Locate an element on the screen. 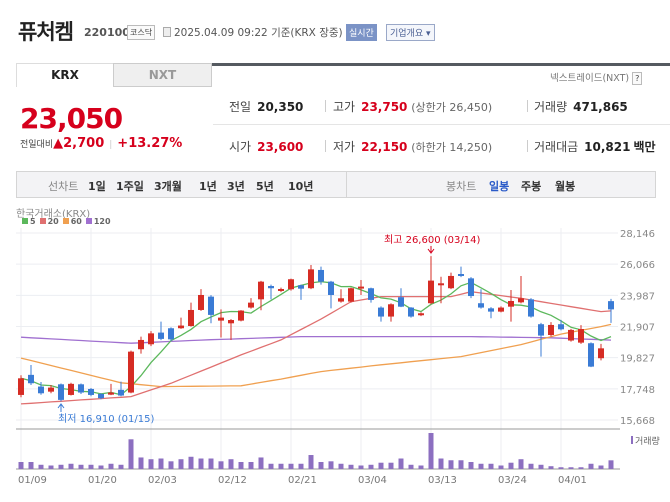 This screenshot has height=502, width=670. x-tick-label: 03/13 is located at coordinates (442, 480).